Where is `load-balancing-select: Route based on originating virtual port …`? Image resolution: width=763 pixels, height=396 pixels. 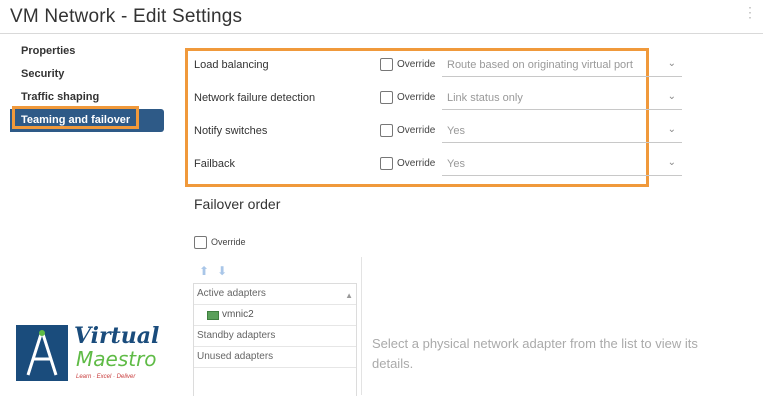 load-balancing-select: Route based on originating virtual port … is located at coordinates (562, 66).